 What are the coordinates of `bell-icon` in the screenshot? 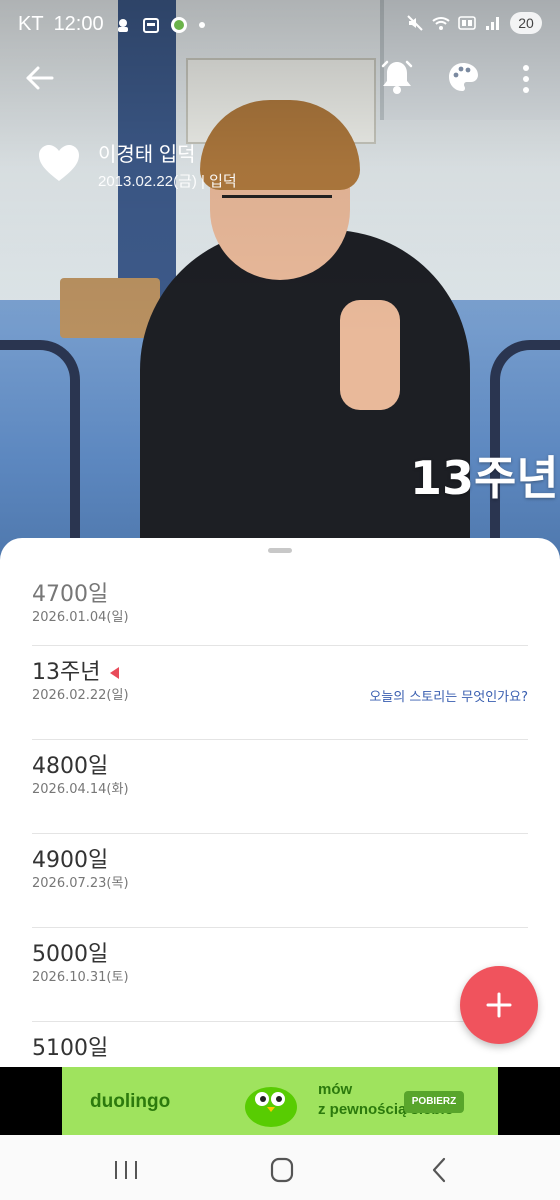 It's located at (397, 77).